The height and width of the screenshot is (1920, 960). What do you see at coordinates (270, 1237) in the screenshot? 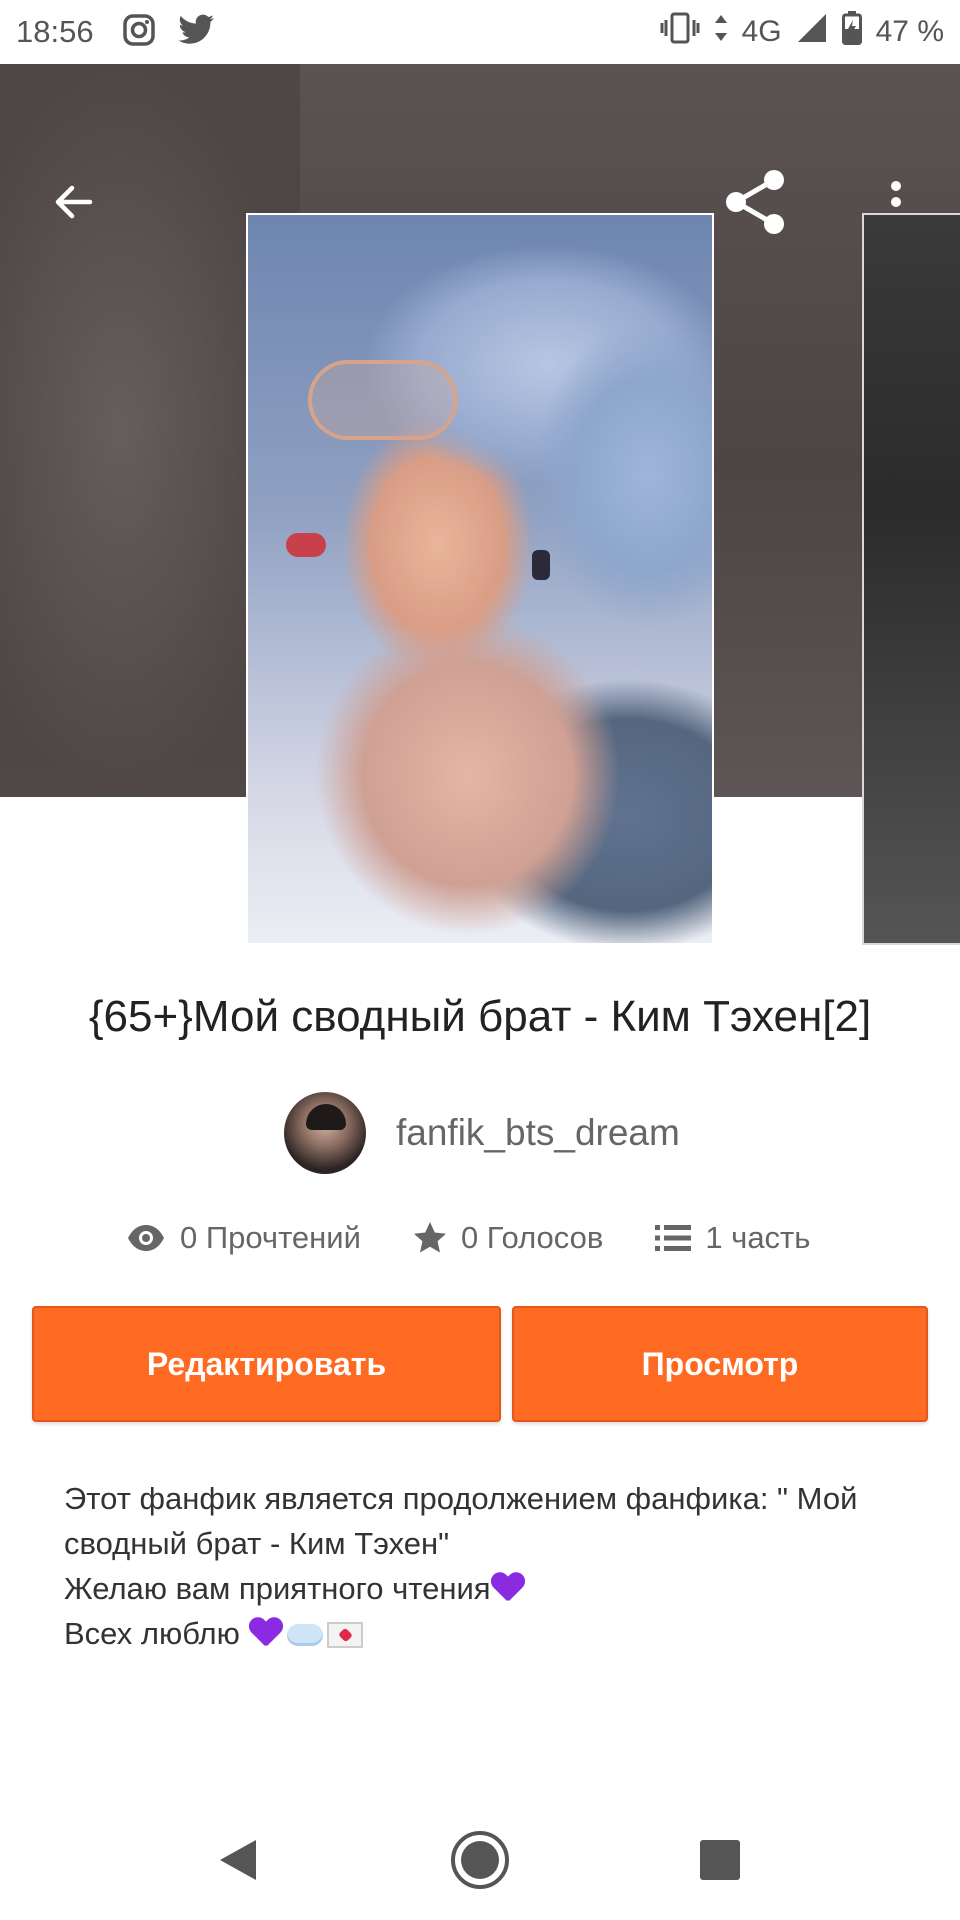
I see `reads-count: 0 Прочтений` at bounding box center [270, 1237].